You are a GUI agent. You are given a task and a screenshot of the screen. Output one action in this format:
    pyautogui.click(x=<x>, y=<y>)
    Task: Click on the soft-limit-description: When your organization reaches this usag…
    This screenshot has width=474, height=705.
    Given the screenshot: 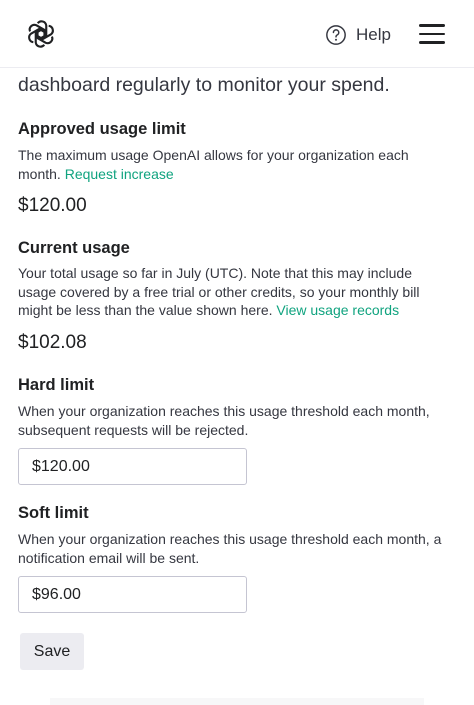 What is the action you would take?
    pyautogui.click(x=230, y=548)
    